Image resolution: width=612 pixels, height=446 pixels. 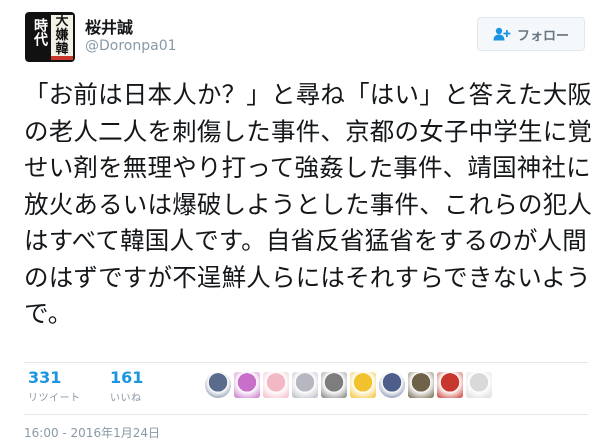 I want to click on tweet-timestamp: 16:00 - 2016年1月24日, so click(x=92, y=432).